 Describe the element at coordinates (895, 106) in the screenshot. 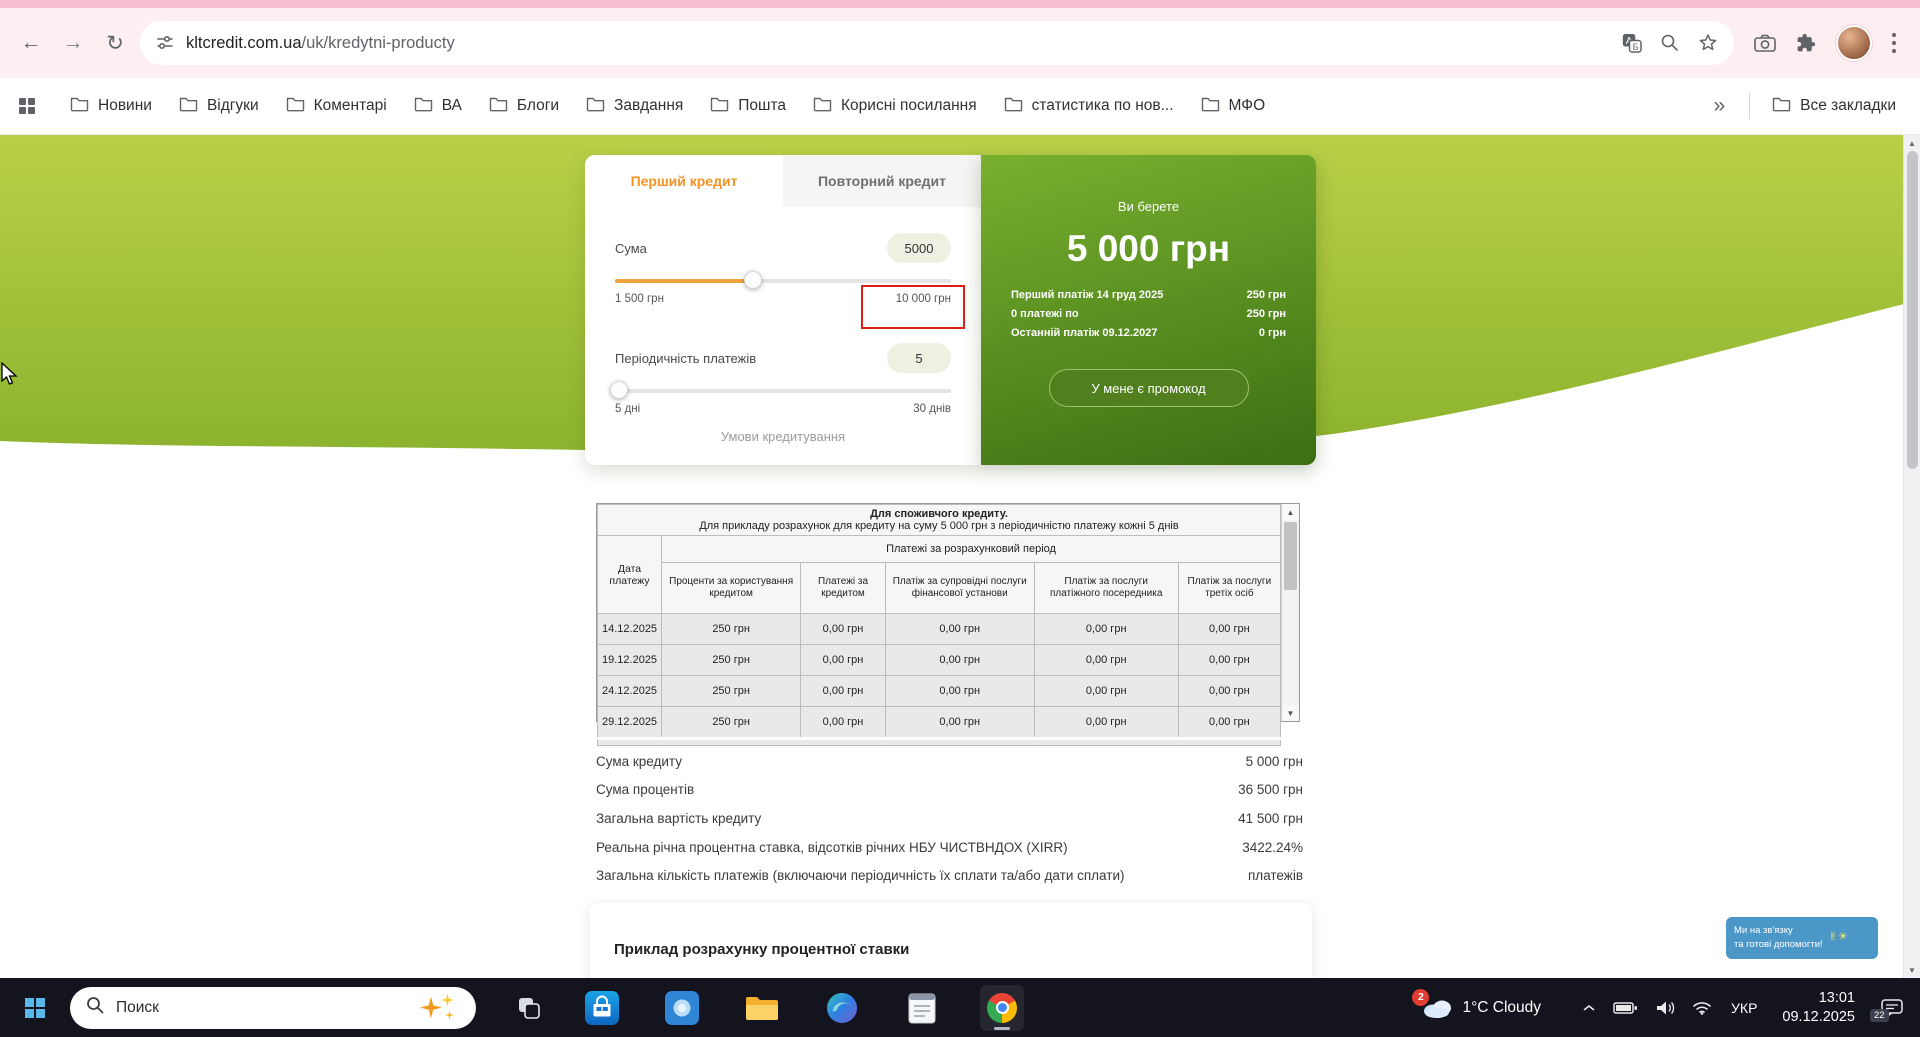

I see `bookmark-item: Корисні посилання` at that location.